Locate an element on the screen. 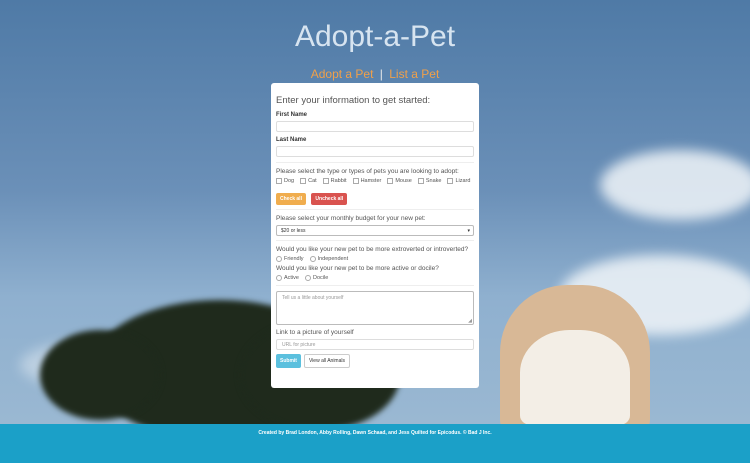  dropdown-arrow-icon: ▾ is located at coordinates (468, 231).